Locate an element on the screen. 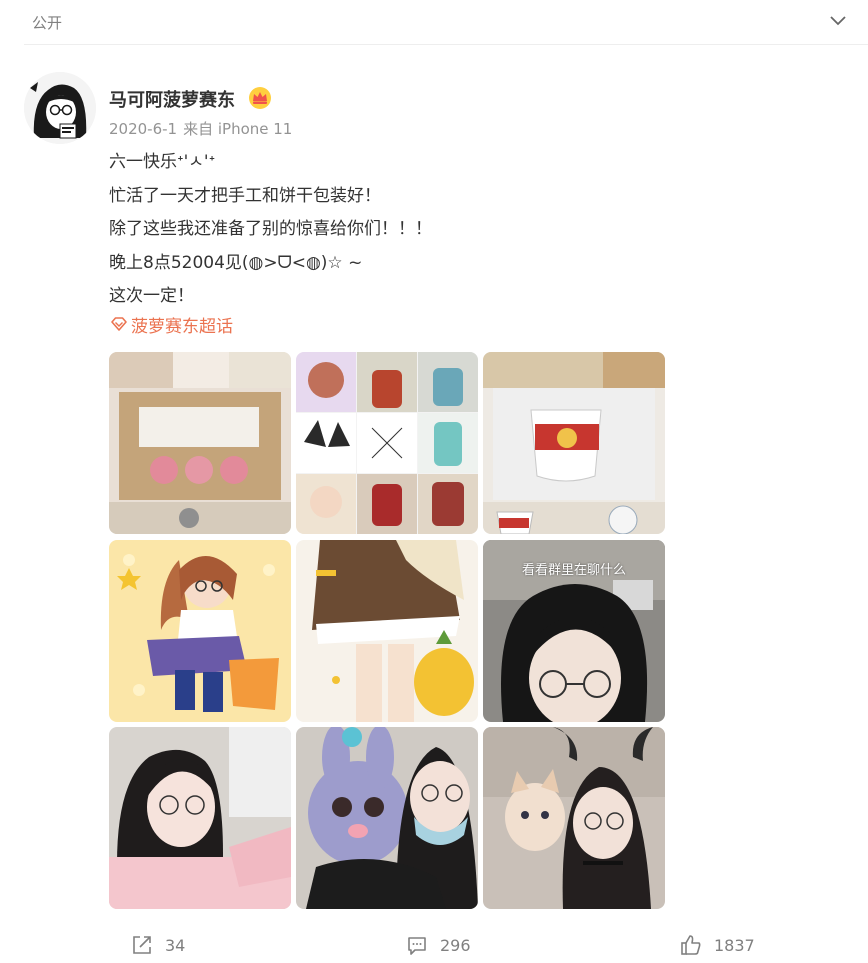  chevron-down-icon is located at coordinates (838, 20).